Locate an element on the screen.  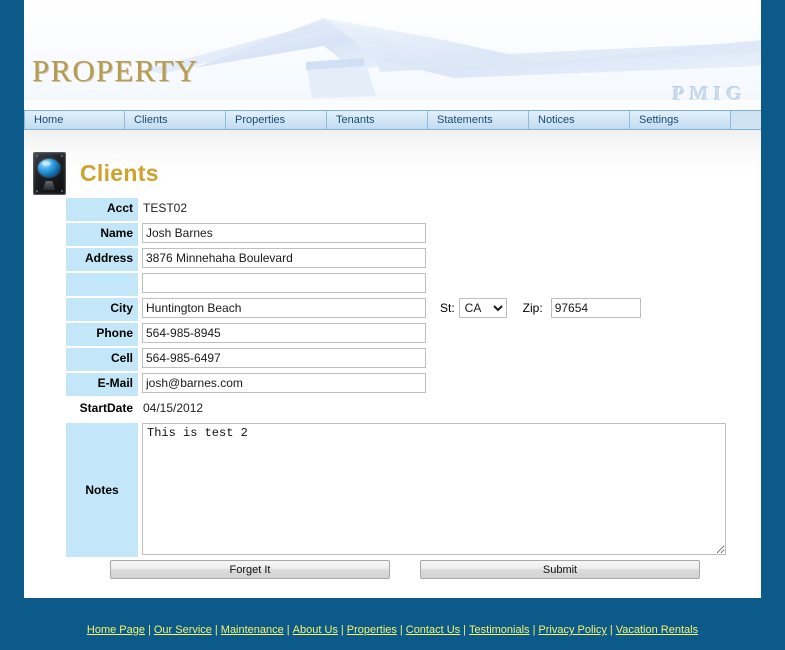
address-line1-input is located at coordinates (284, 258).